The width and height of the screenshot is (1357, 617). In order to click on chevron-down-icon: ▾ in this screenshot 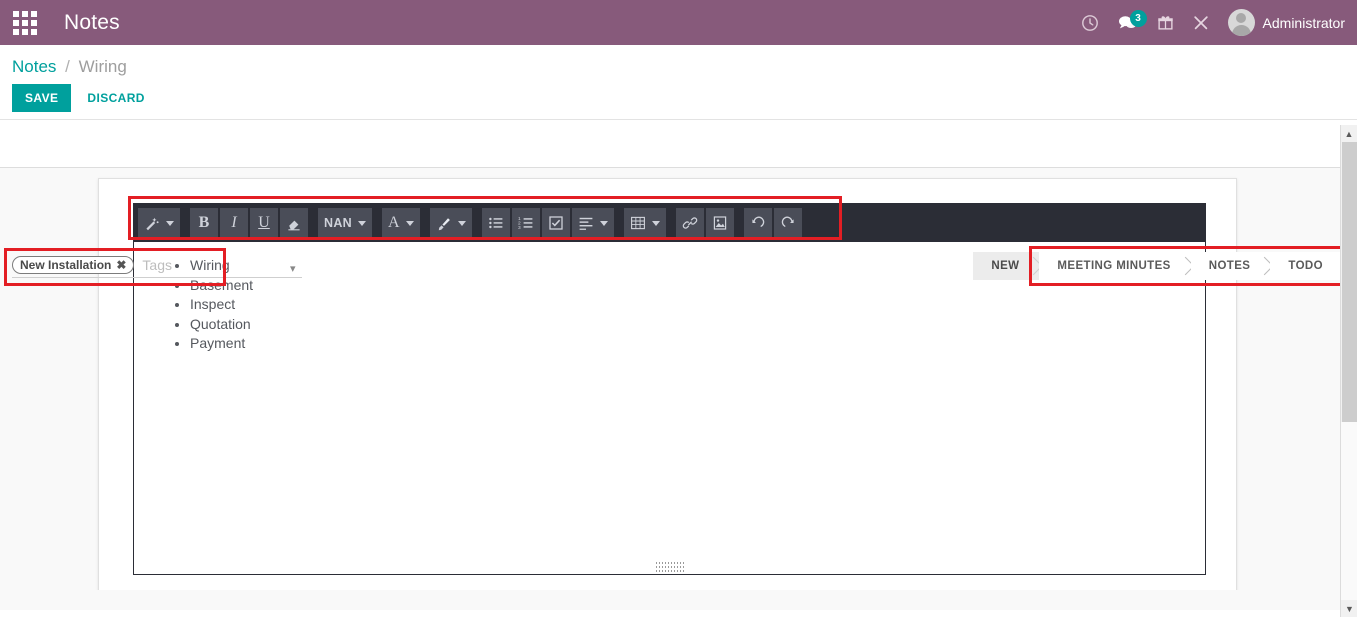, I will do `click(293, 268)`.